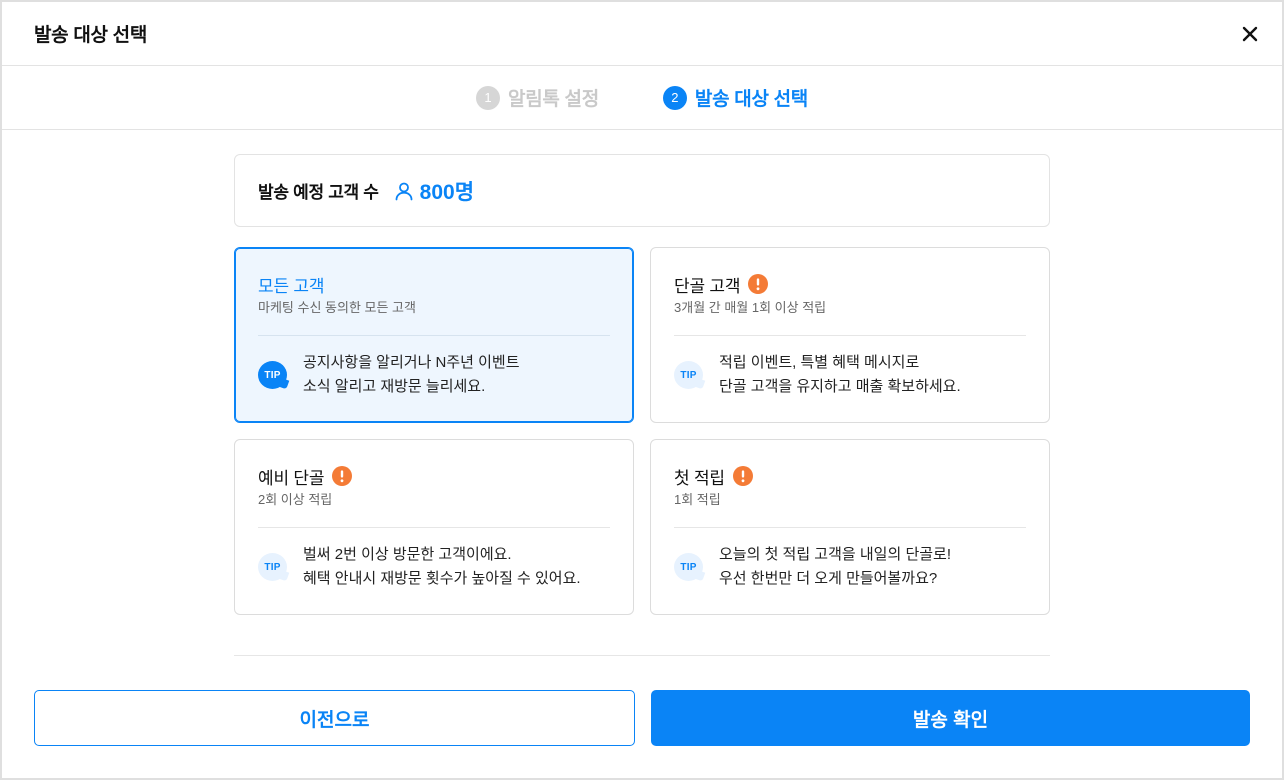  What do you see at coordinates (442, 578) in the screenshot?
I see `tip-line: 혜택 안내시 재방문 횟수가 높아질 수 있어요.` at bounding box center [442, 578].